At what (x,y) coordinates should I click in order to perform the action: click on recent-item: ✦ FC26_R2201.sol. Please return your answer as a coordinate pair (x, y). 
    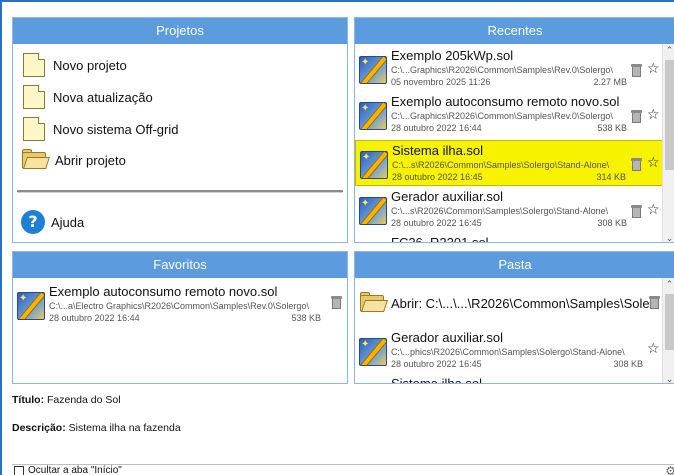
    Looking at the image, I should click on (509, 238).